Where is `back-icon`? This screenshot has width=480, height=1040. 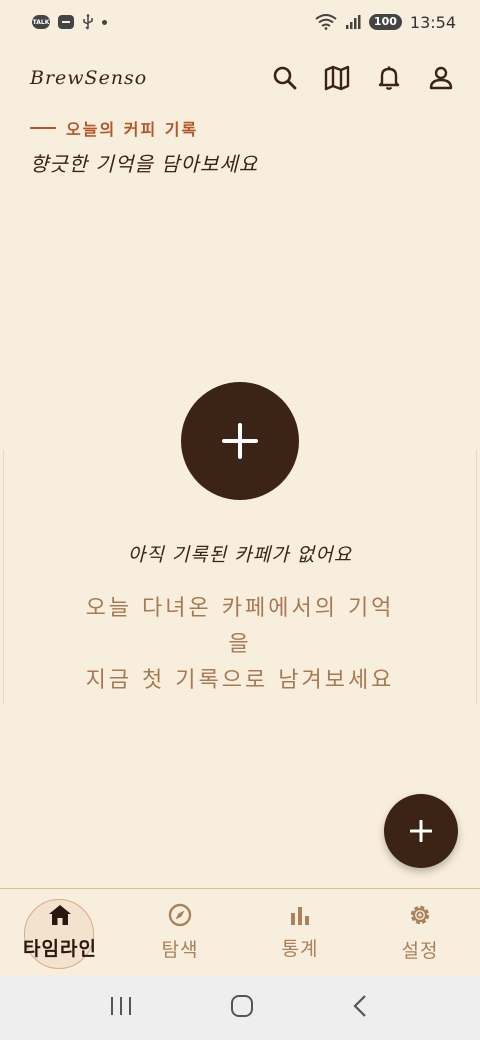 back-icon is located at coordinates (360, 1006).